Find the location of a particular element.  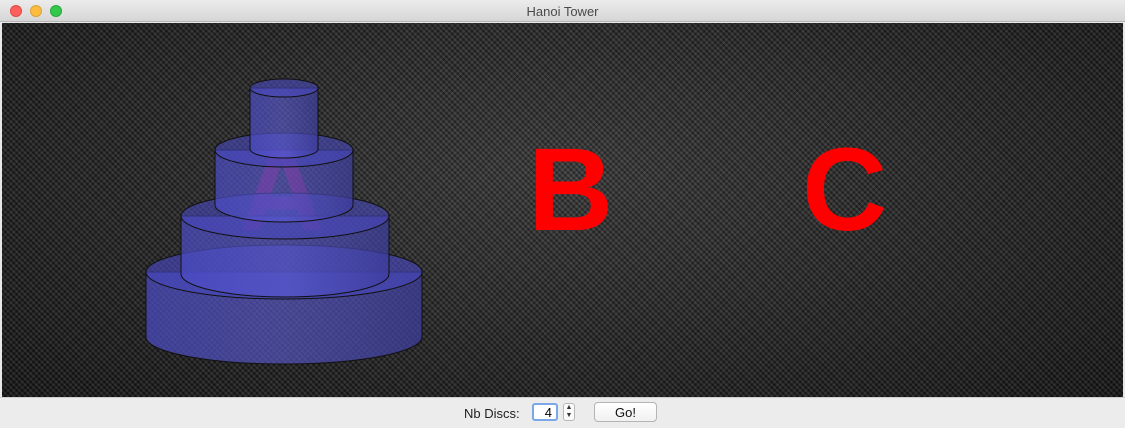

control-bar: Nb Discs: ▲ ▼ Go! is located at coordinates (562, 412).